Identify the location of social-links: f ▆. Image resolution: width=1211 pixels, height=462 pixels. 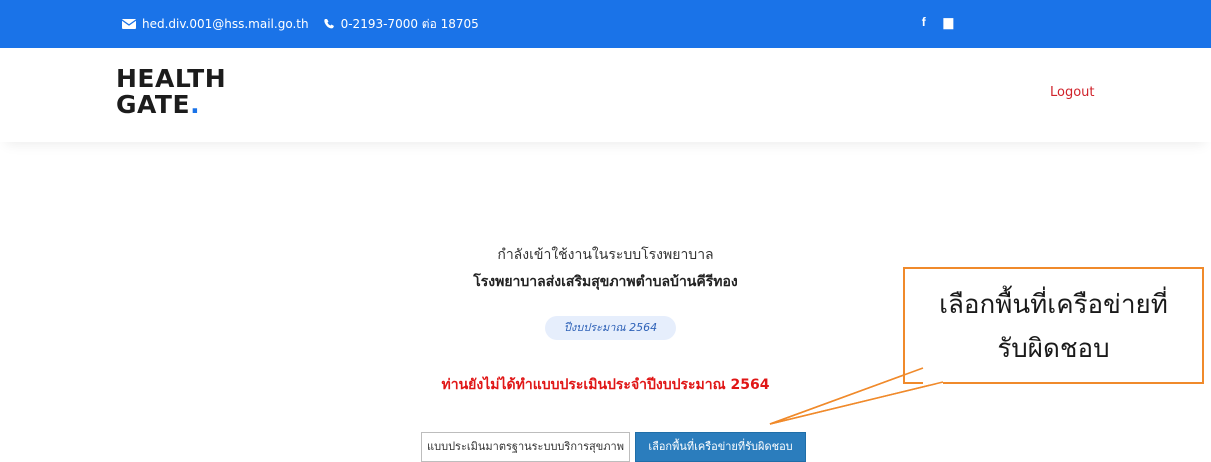
(937, 22).